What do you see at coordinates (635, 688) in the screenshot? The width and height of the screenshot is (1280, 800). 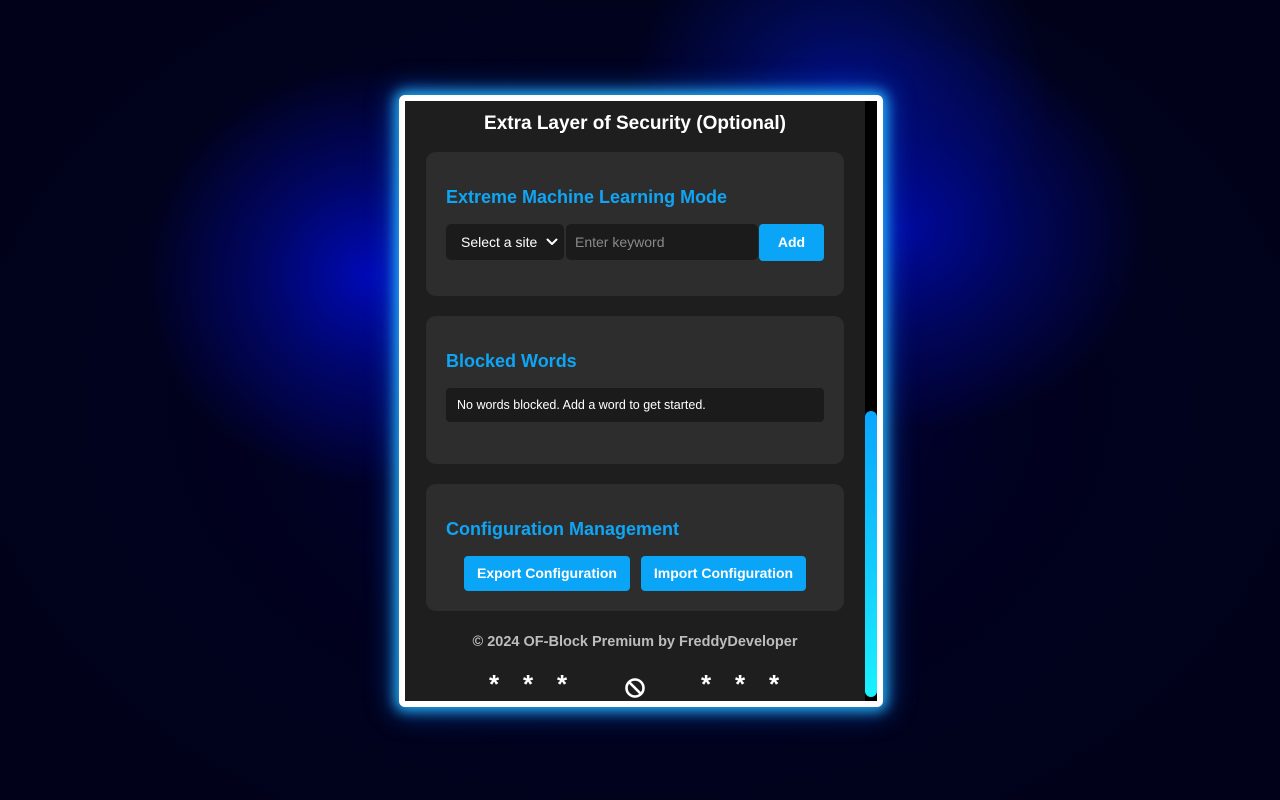 I see `block-icon` at bounding box center [635, 688].